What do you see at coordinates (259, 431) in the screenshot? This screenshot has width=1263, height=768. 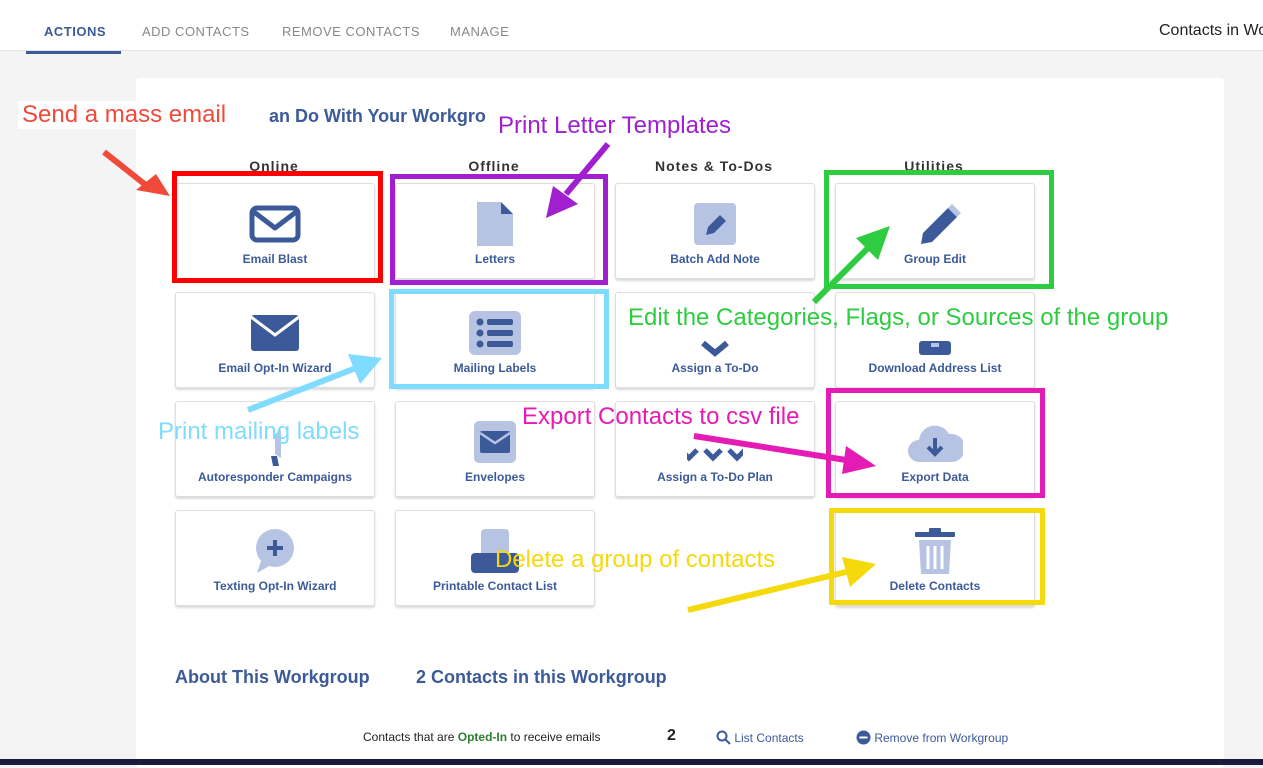 I see `annotation-print-mailing-labels: Print mailing labels` at bounding box center [259, 431].